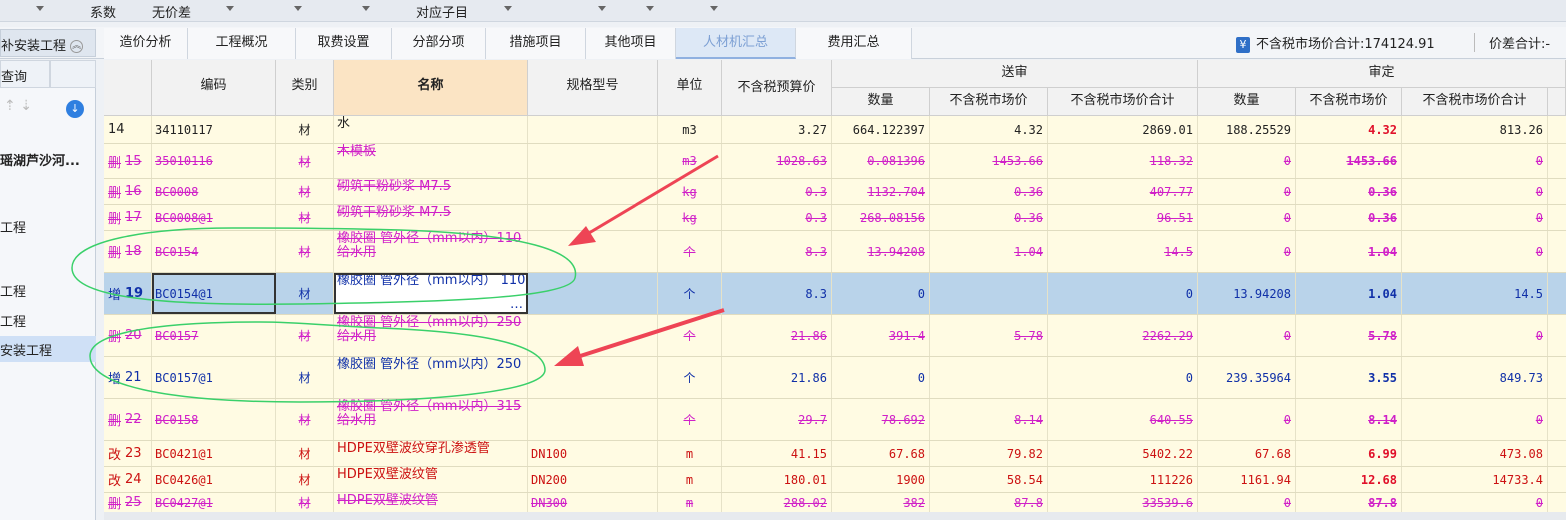 The height and width of the screenshot is (520, 1566). Describe the element at coordinates (1247, 293) in the screenshot. I see `table-cell-aq: 13.94208` at that location.